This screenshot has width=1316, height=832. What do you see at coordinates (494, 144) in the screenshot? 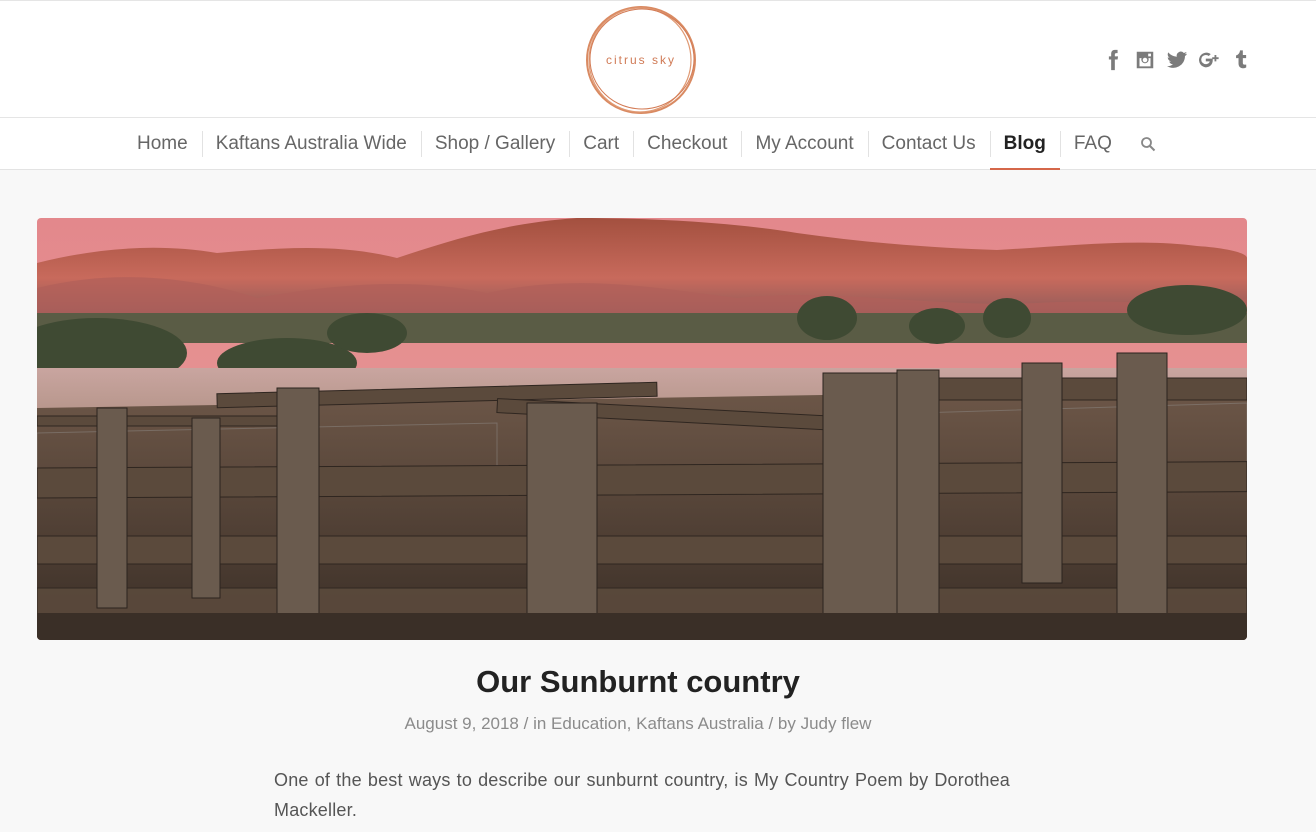
I see `nav-item-shop-gallery: Shop / Gallery` at bounding box center [494, 144].